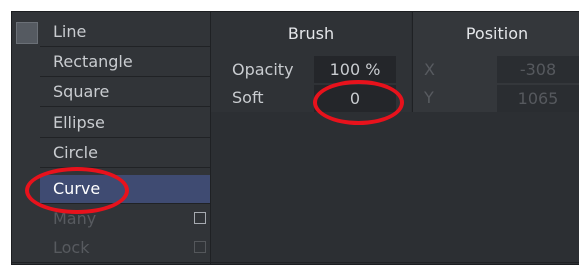  I want to click on position-section: Position X -308 Y 1065, so click(495, 62).